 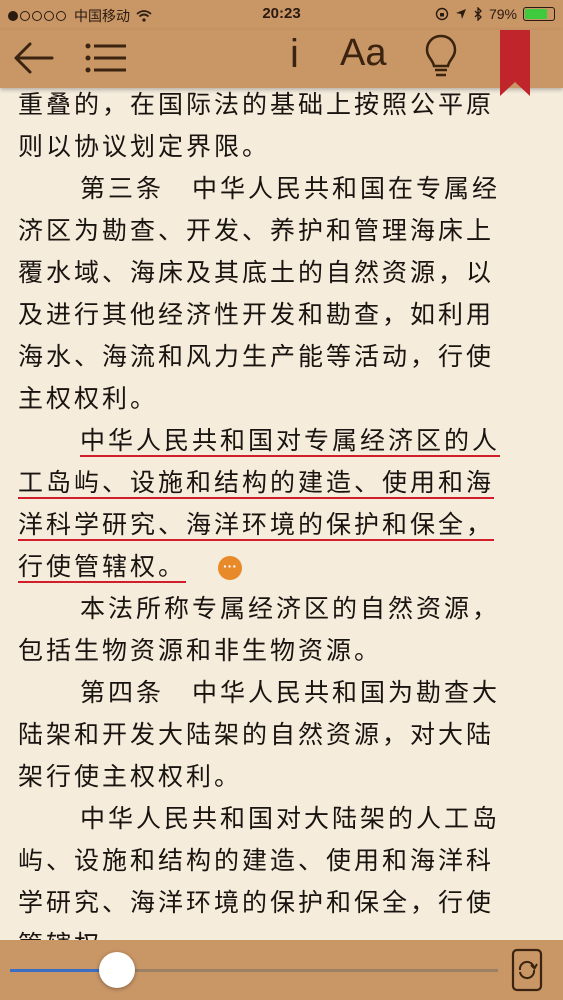 What do you see at coordinates (527, 970) in the screenshot?
I see `rotate-lock-icon` at bounding box center [527, 970].